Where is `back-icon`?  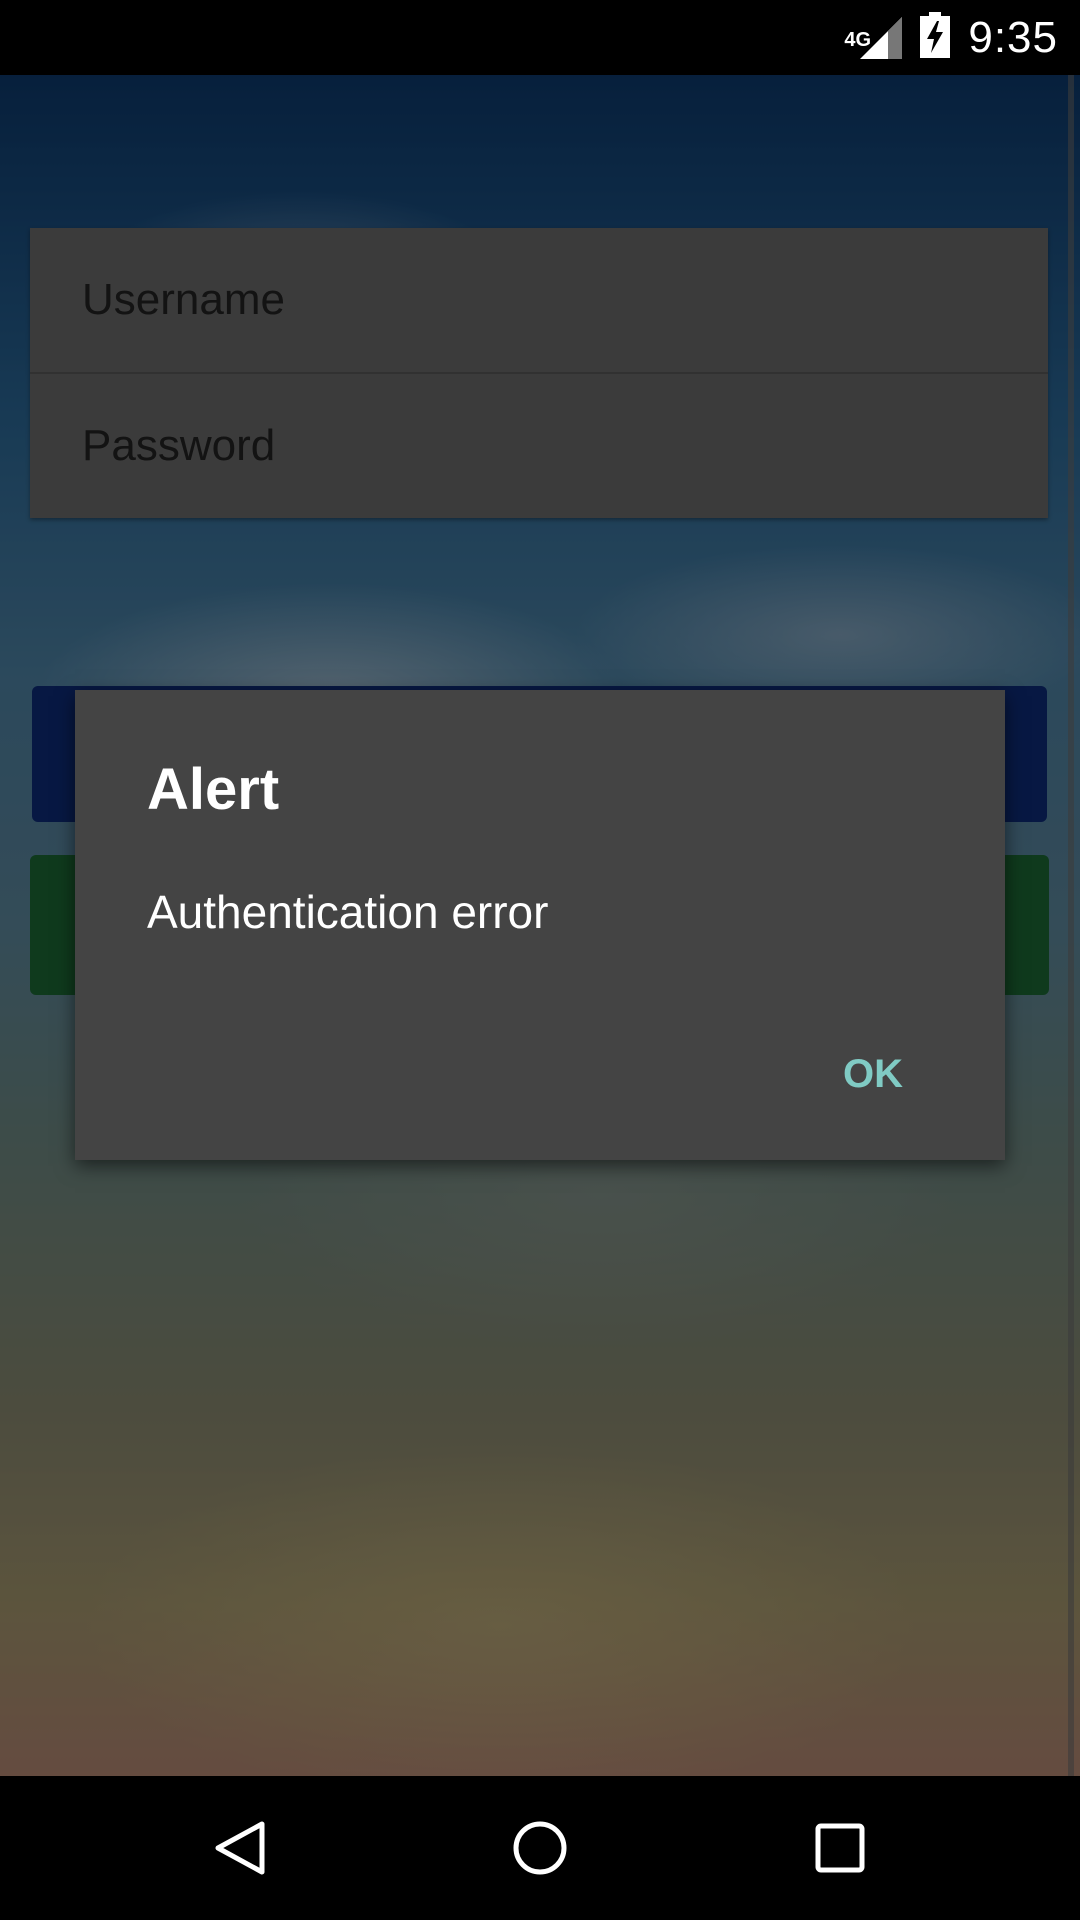
back-icon is located at coordinates (240, 1848).